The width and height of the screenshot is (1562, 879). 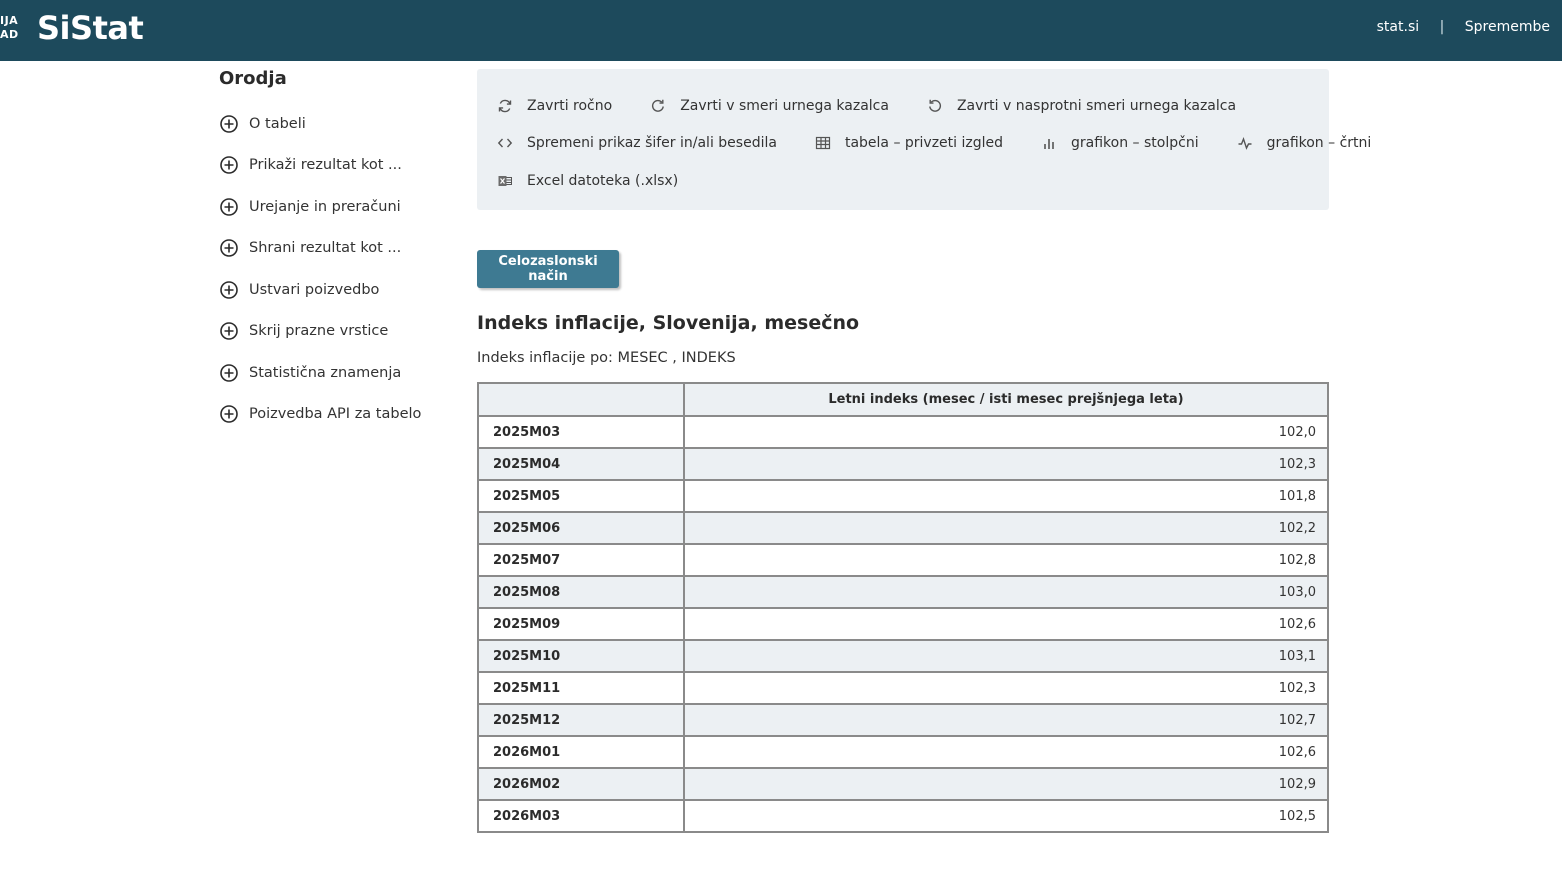 I want to click on table-row: 2025M08 103,0, so click(x=903, y=592).